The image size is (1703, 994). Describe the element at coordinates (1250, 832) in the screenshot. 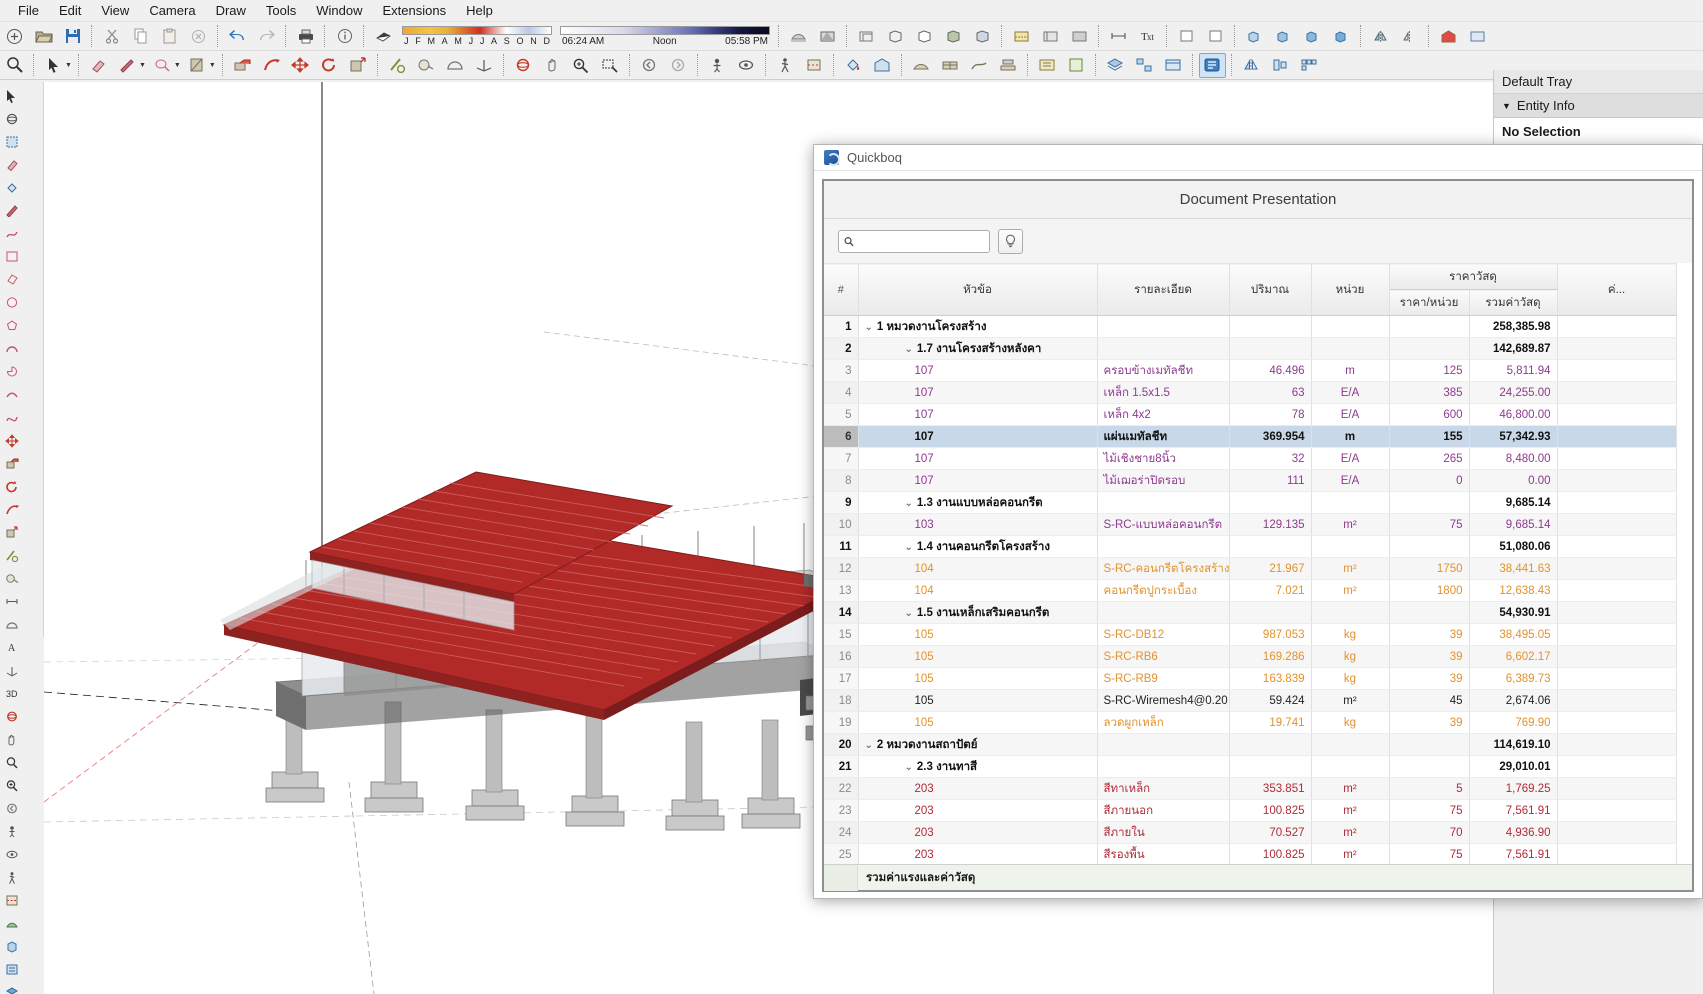

I see `table-row: 24 203 สีภายใน 70.527 m² 70 4,936.90` at that location.